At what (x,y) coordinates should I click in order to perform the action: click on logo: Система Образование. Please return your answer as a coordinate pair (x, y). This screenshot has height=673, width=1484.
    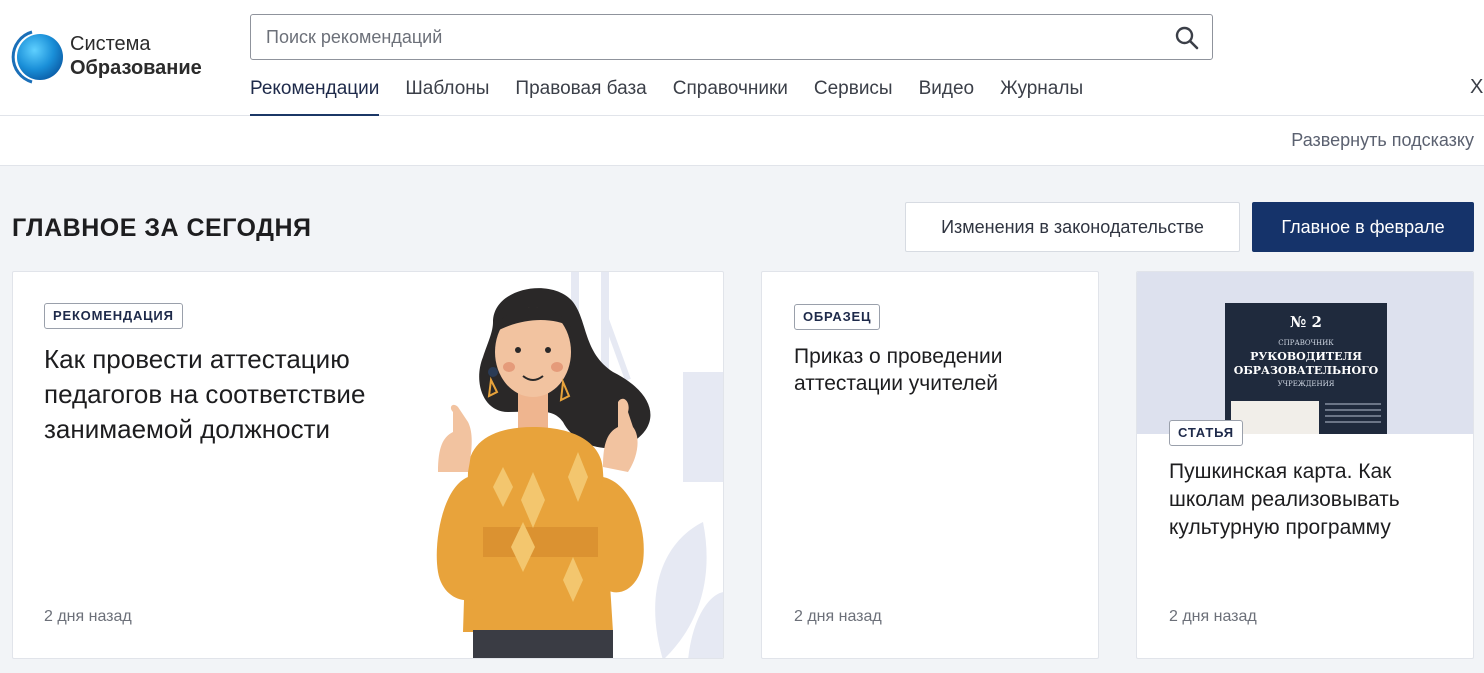
    Looking at the image, I should click on (125, 58).